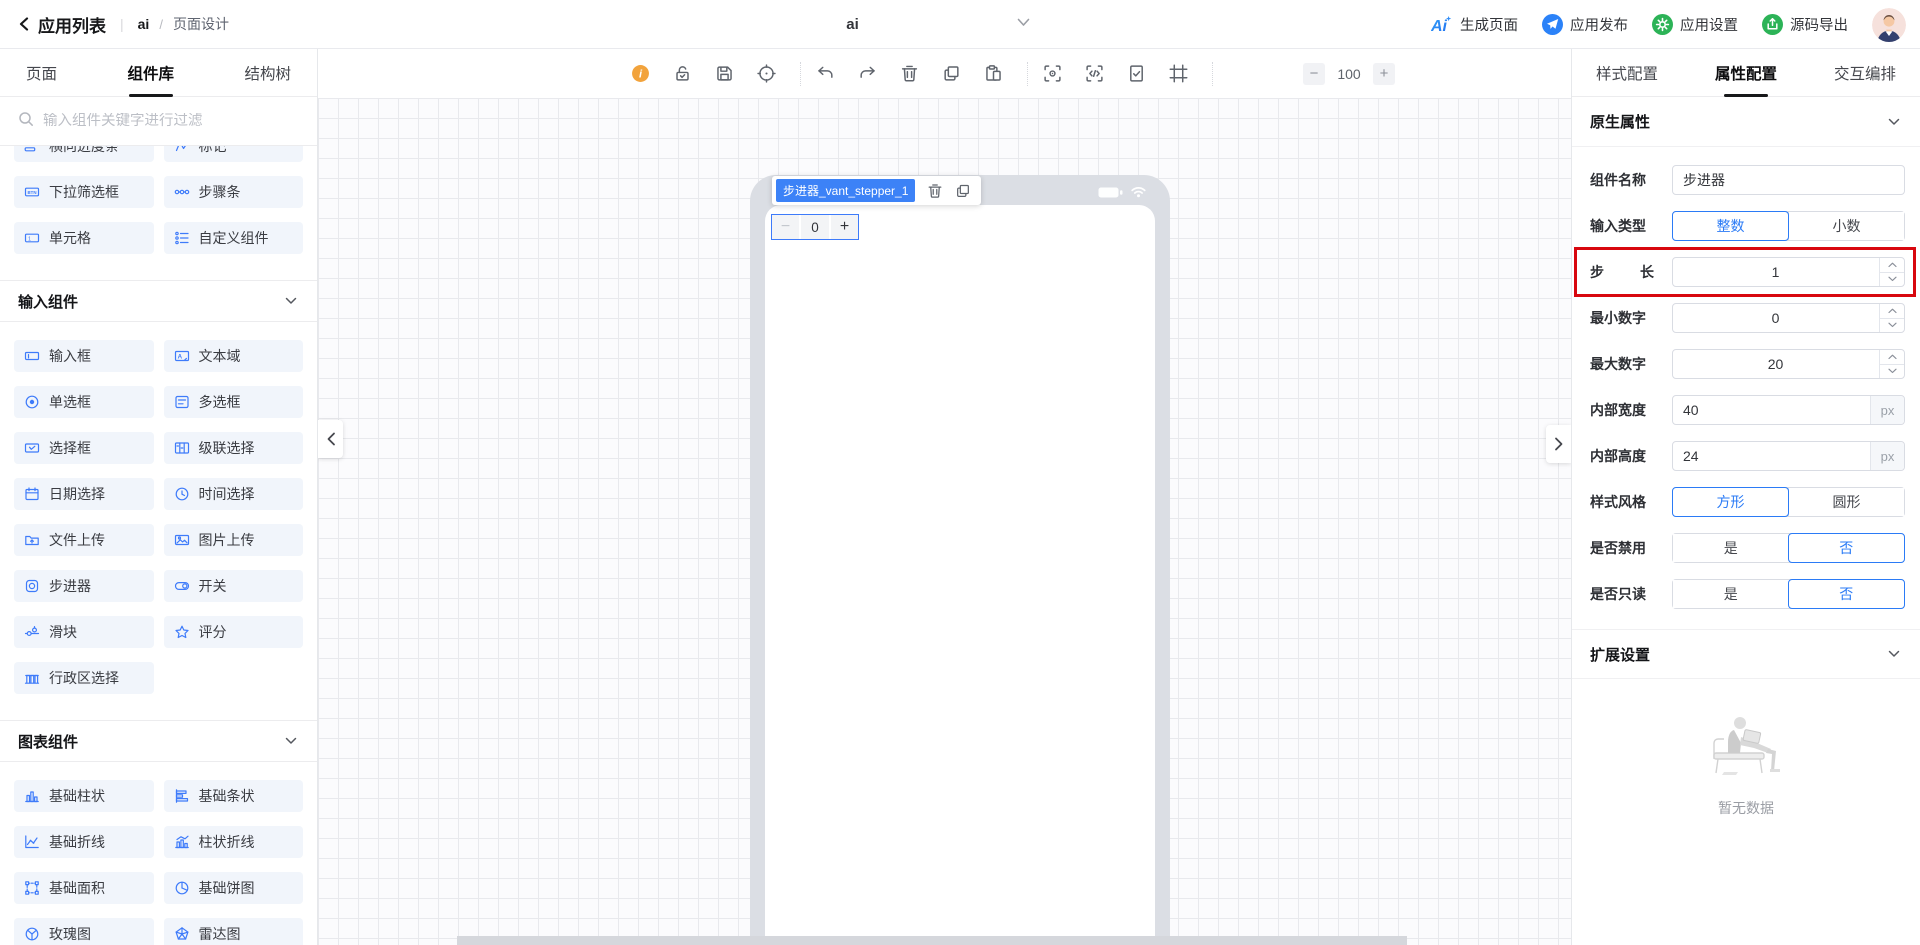  I want to click on generate-page-button: Ai 生成页面, so click(1474, 24).